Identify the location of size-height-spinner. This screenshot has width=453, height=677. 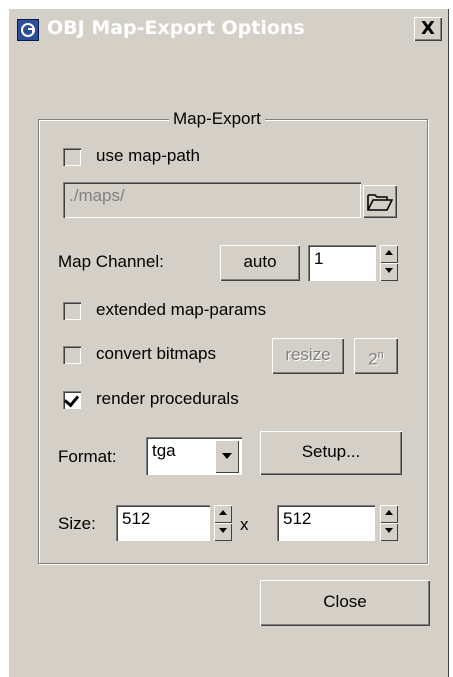
(389, 523).